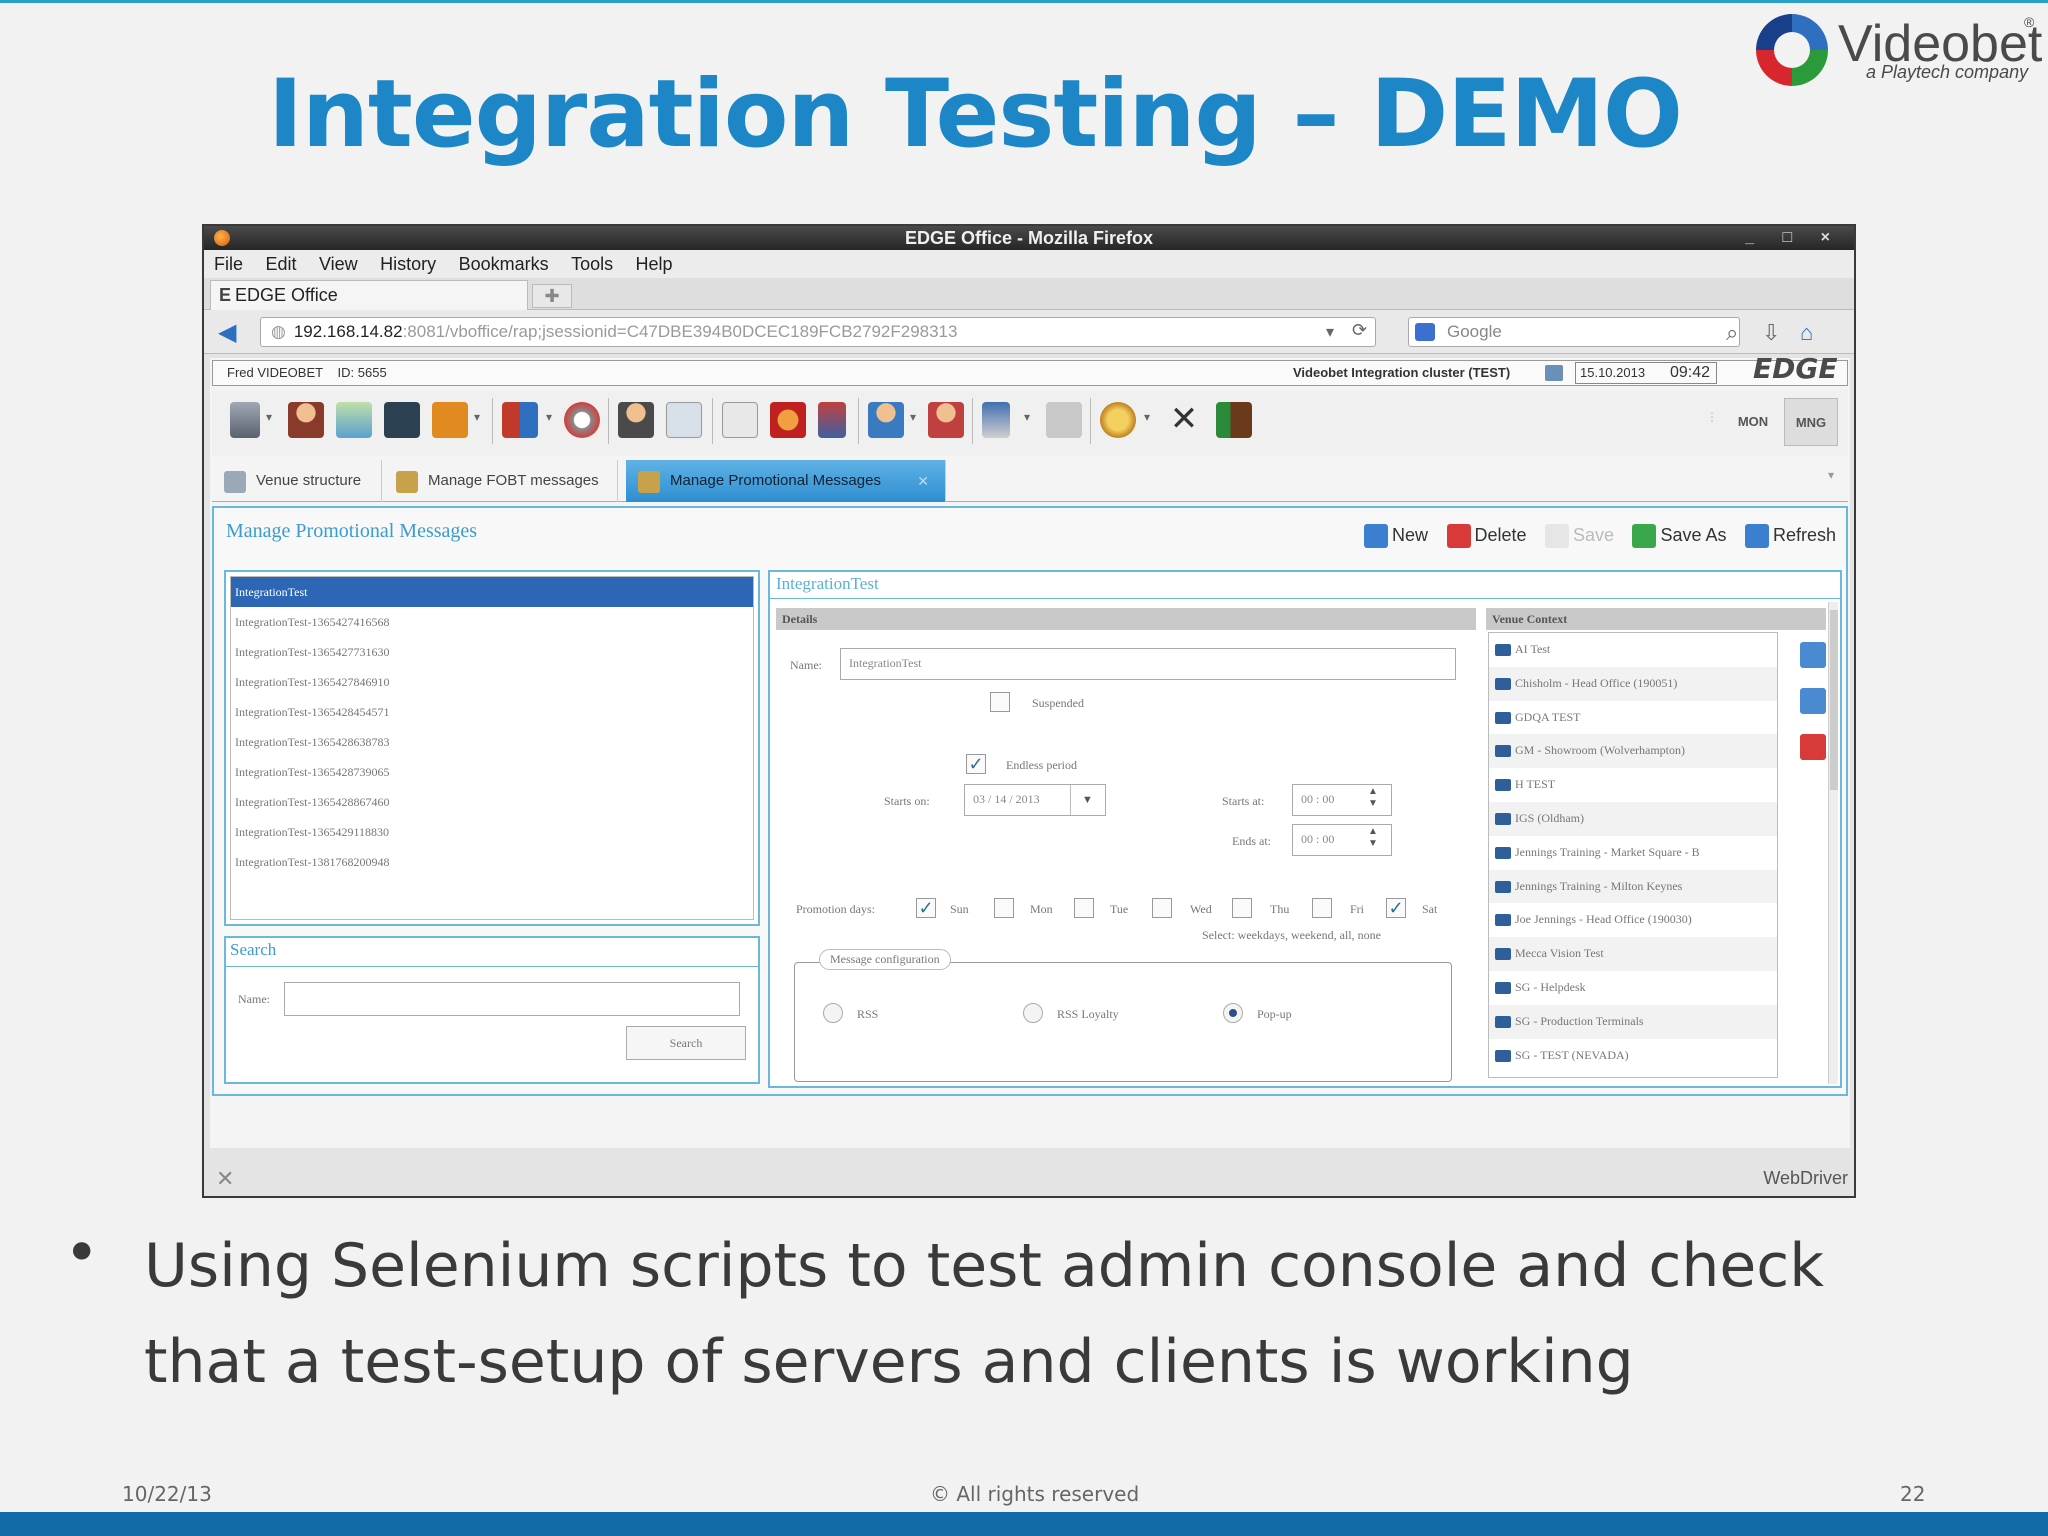 This screenshot has height=1536, width=2048. I want to click on browser-tab-edge-office: E EDGE Office, so click(369, 295).